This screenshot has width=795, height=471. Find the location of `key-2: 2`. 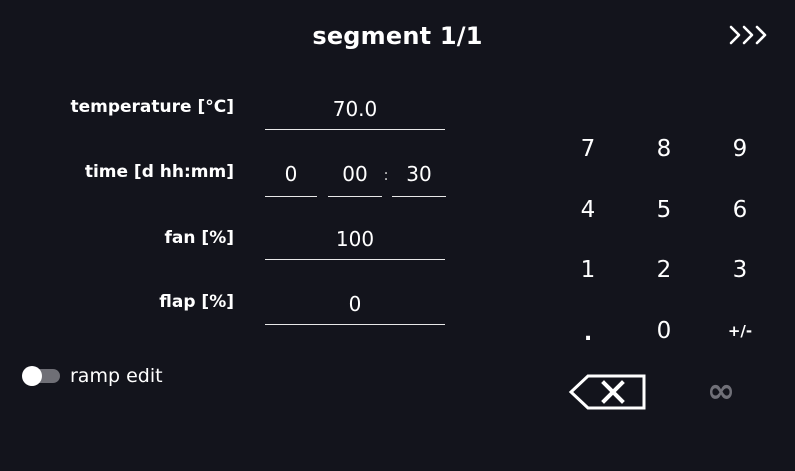

key-2: 2 is located at coordinates (664, 270).